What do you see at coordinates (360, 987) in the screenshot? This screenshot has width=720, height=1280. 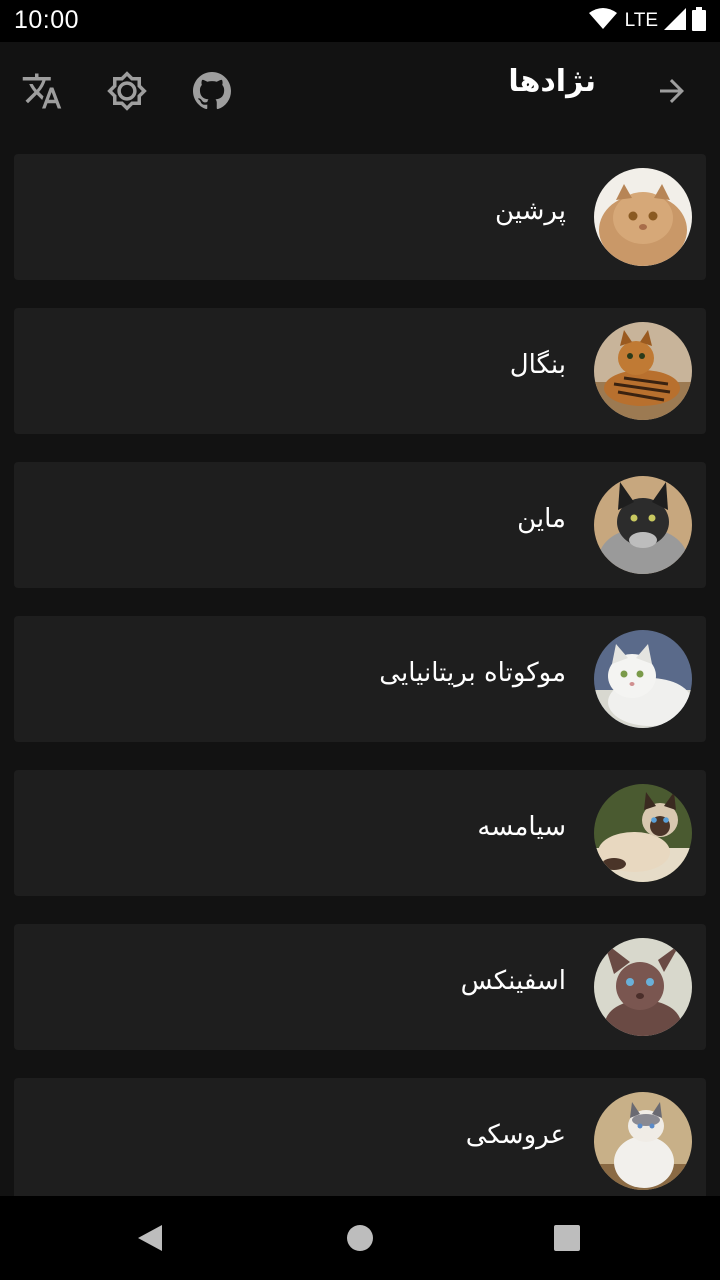 I see `breed-card-sphynx: اسفینکس` at bounding box center [360, 987].